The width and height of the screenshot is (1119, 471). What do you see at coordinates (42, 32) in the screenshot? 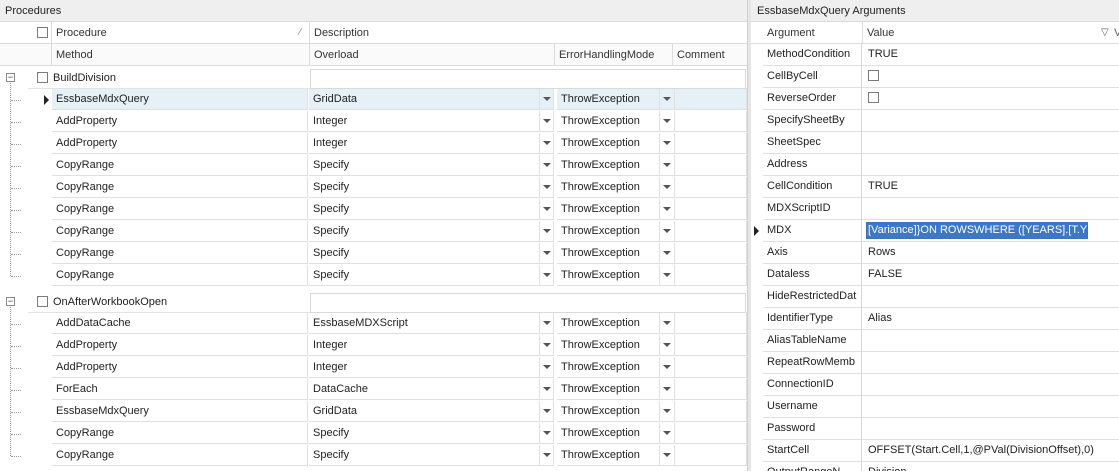
I see `select-all-procedures-checkbox` at bounding box center [42, 32].